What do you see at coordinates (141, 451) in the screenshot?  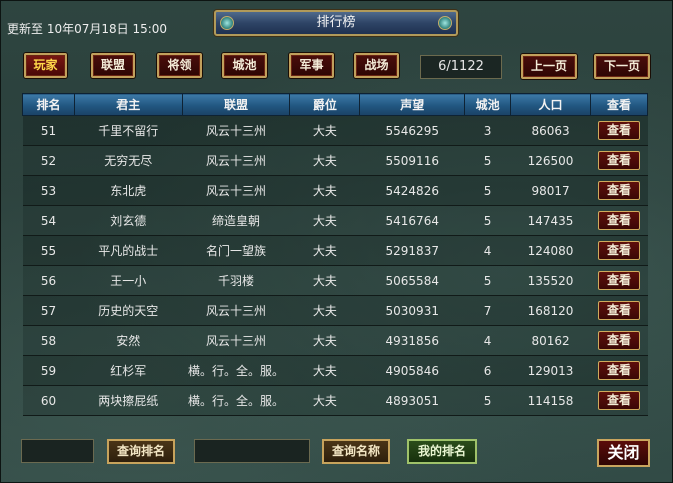 I see `search-rank-button: 查询排名` at bounding box center [141, 451].